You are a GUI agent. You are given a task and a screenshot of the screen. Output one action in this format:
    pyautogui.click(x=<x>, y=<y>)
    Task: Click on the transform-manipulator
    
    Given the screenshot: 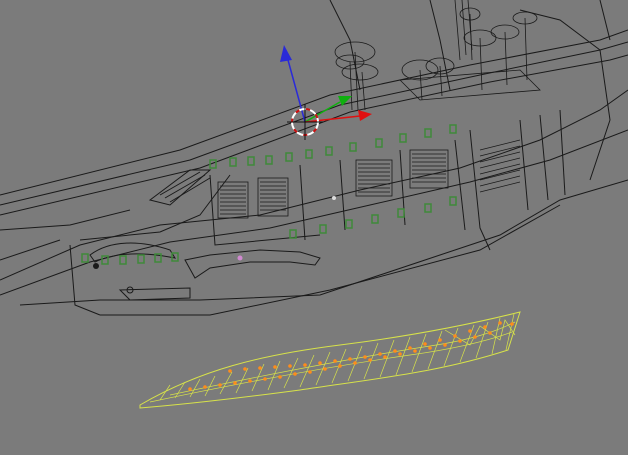 What is the action you would take?
    pyautogui.click(x=326, y=92)
    